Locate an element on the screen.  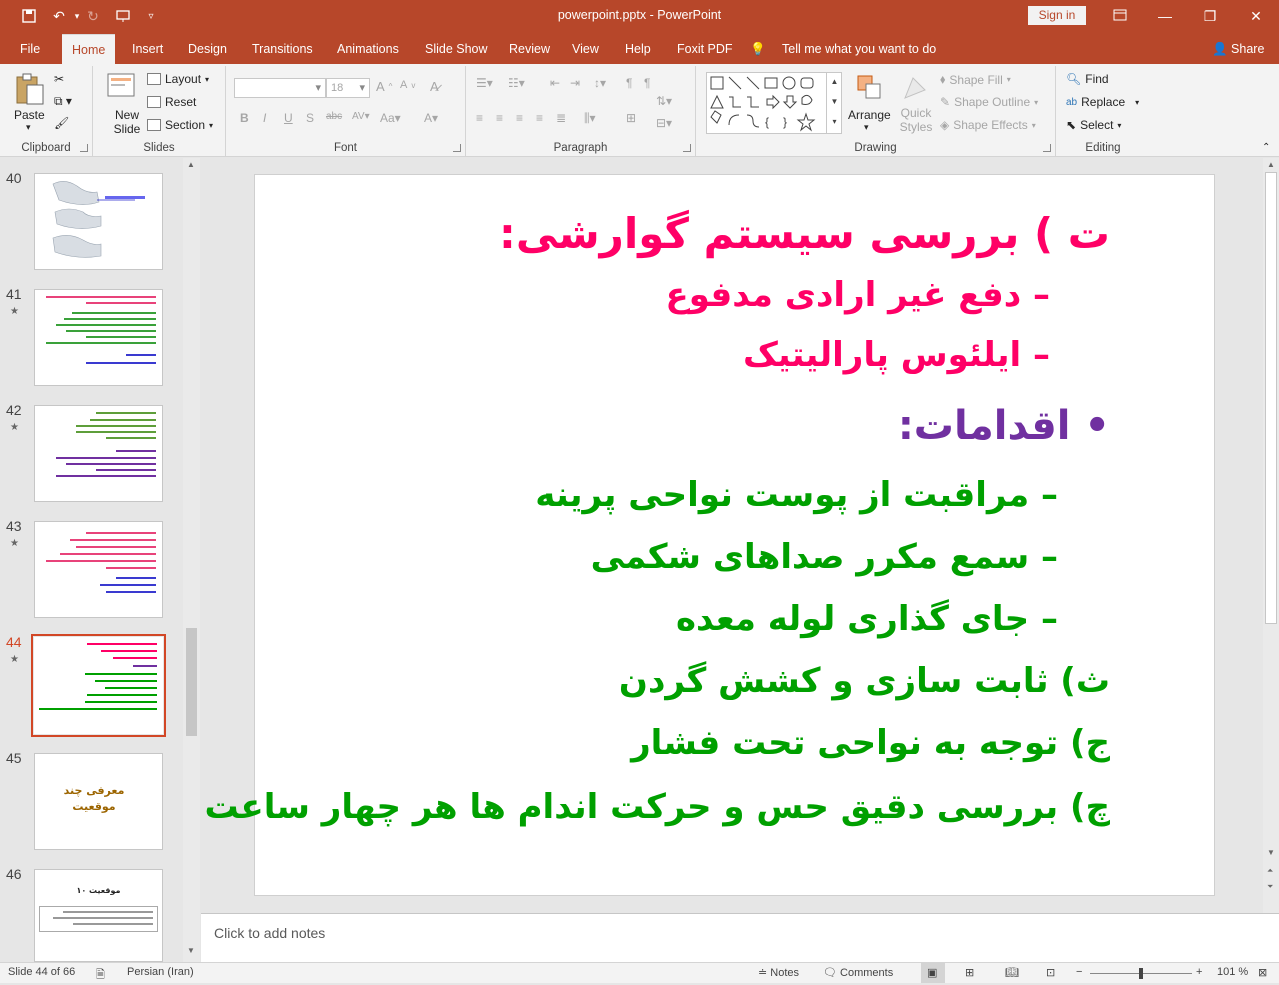
slide-line-7: – جای گذاری لوله معده is located at coordinates (867, 619).